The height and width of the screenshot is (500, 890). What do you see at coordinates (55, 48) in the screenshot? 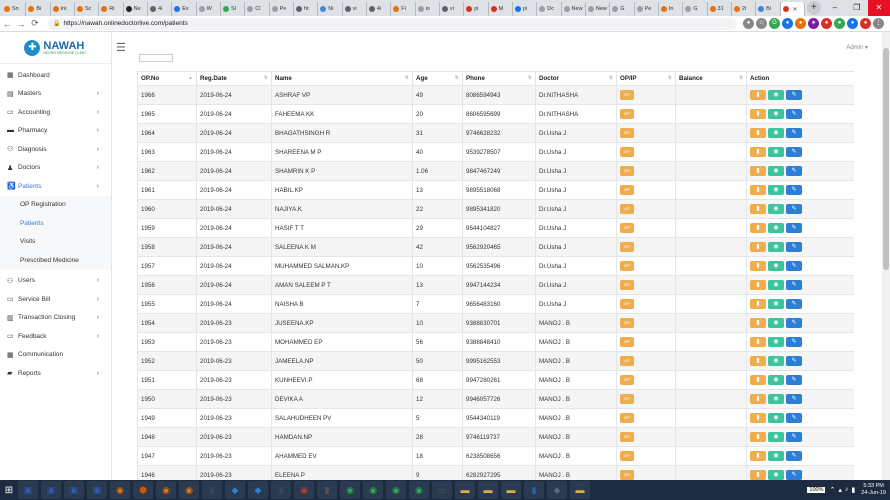
I see `clinic-logo: ✚ NAWAH NEURO MEDICINE CLINIC` at bounding box center [55, 48].